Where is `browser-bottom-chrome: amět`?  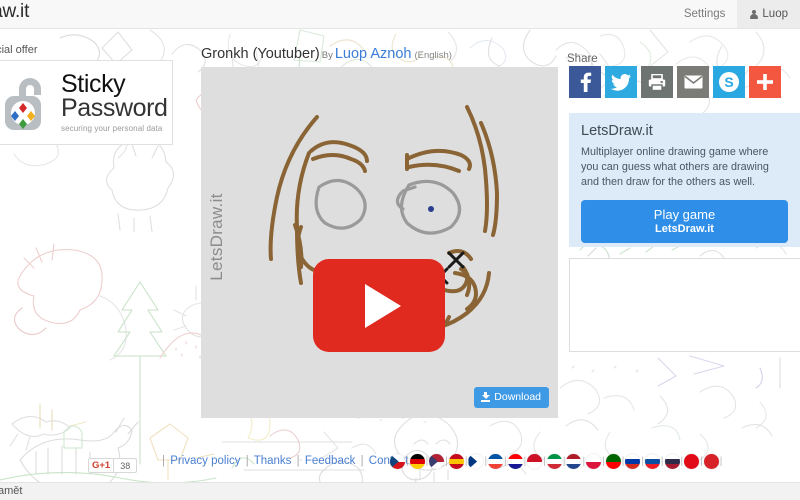 browser-bottom-chrome: amět is located at coordinates (400, 491).